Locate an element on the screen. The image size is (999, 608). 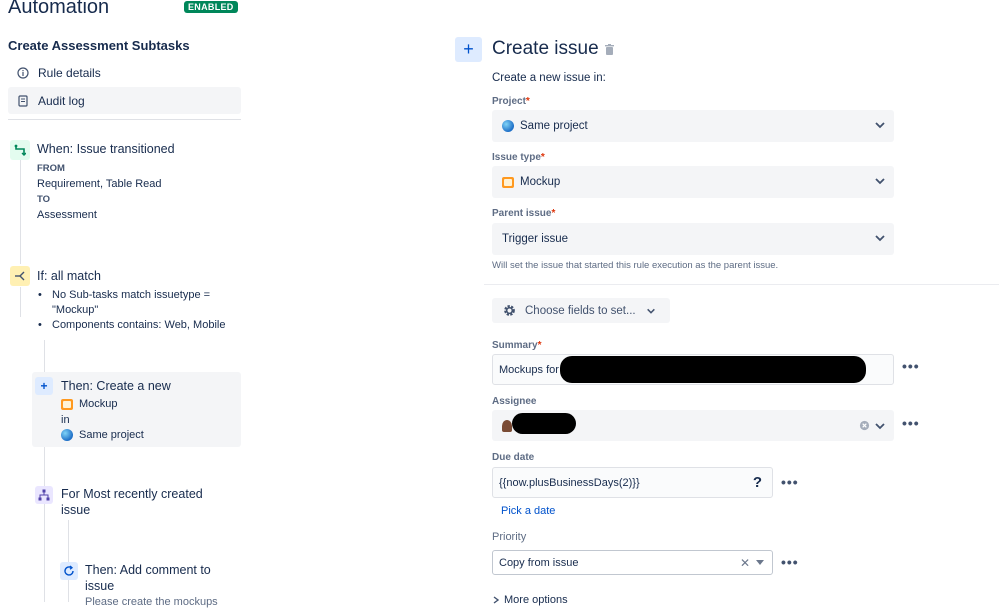
assignee-more-icon: ••• is located at coordinates (911, 423).